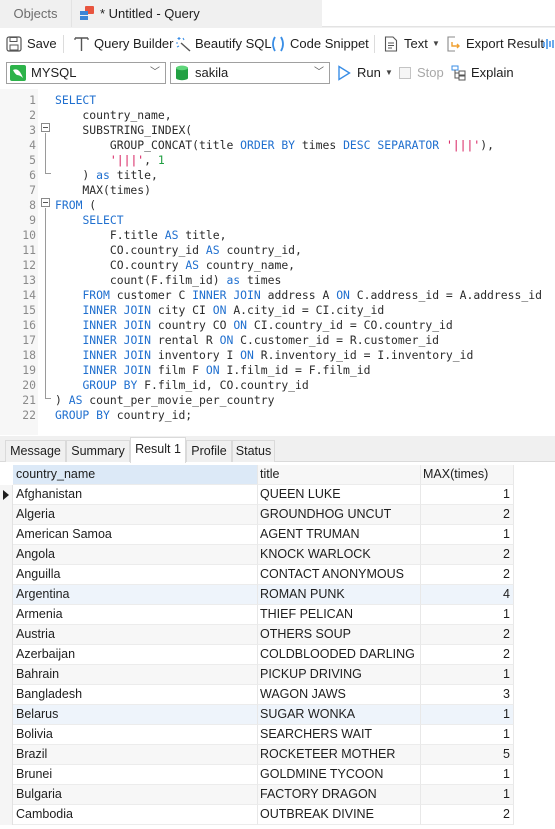  What do you see at coordinates (135, 715) in the screenshot?
I see `cell-country-name: Belarus` at bounding box center [135, 715].